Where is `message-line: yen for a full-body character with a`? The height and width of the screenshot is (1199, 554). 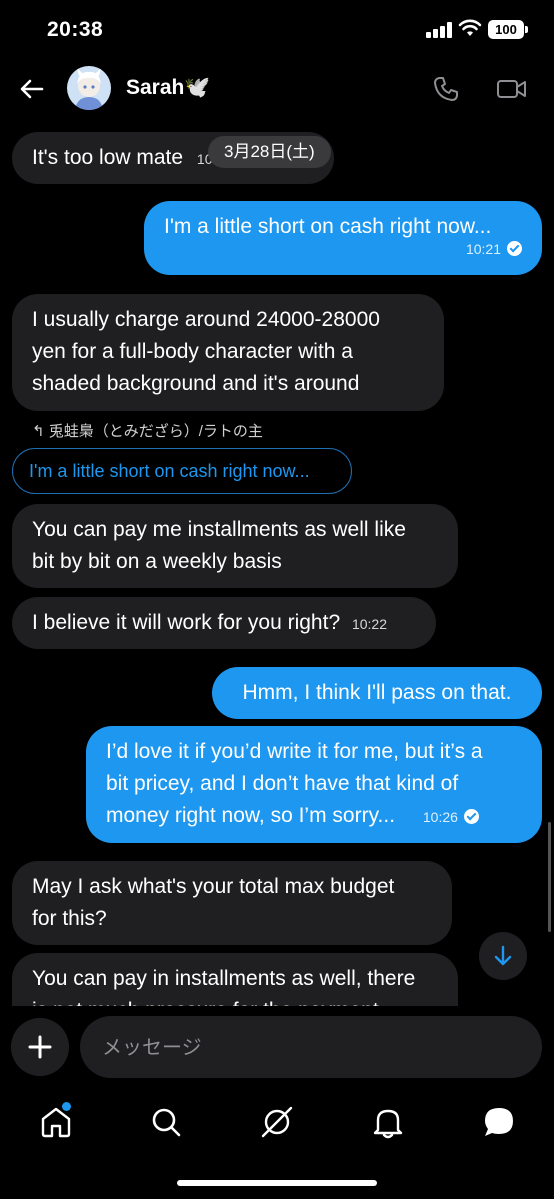
message-line: yen for a full-body character with a is located at coordinates (192, 351).